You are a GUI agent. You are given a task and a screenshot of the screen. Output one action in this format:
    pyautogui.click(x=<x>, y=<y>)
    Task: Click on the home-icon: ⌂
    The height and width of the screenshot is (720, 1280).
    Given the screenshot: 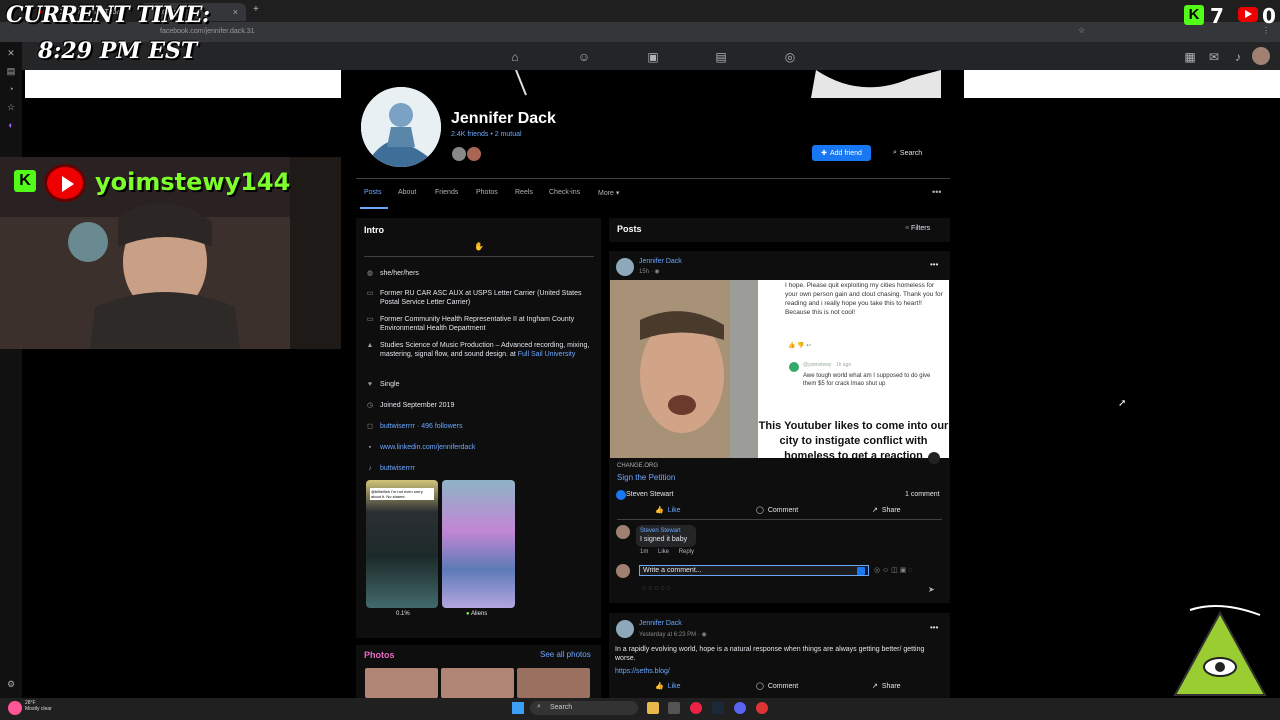 What is the action you would take?
    pyautogui.click(x=515, y=57)
    